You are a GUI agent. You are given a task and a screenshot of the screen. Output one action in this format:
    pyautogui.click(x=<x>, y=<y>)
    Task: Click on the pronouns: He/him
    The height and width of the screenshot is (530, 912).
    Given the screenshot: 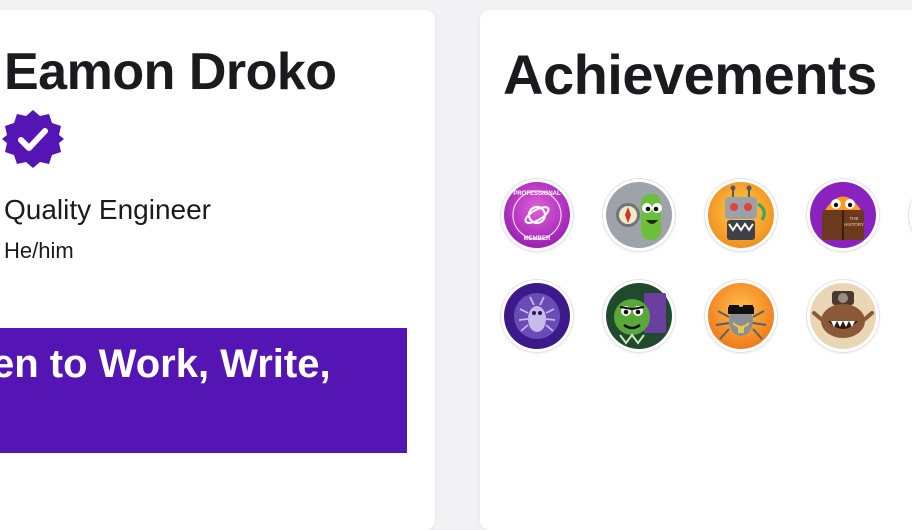 What is the action you would take?
    pyautogui.click(x=39, y=250)
    